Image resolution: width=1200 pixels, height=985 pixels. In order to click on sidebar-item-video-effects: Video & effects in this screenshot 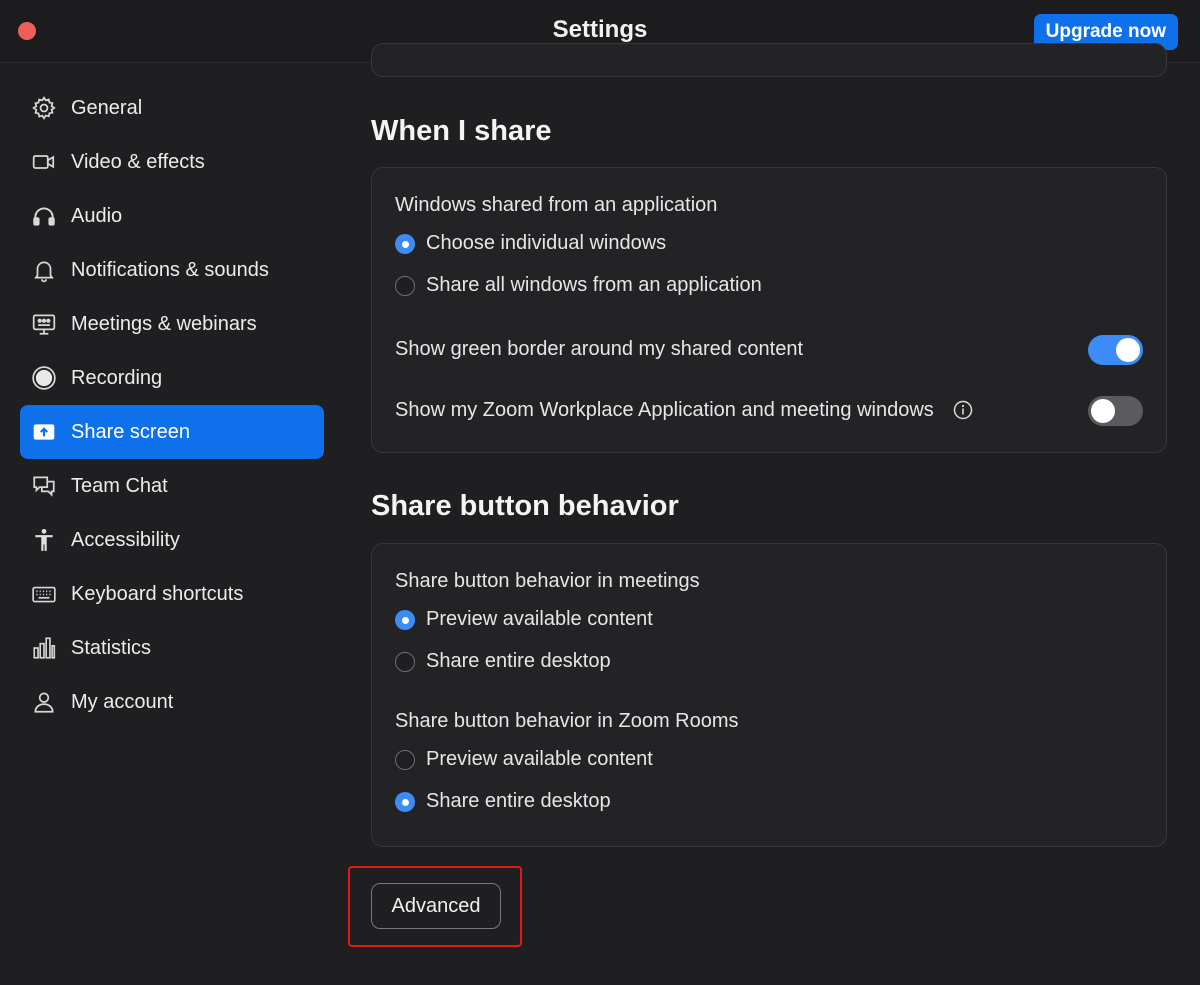, I will do `click(172, 162)`.